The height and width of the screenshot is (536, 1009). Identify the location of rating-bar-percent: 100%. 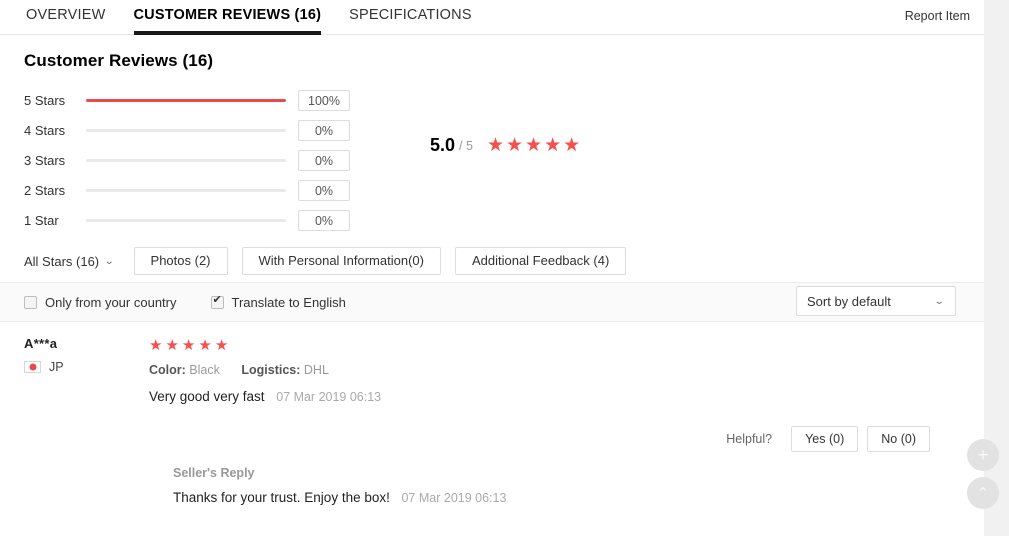
(324, 100).